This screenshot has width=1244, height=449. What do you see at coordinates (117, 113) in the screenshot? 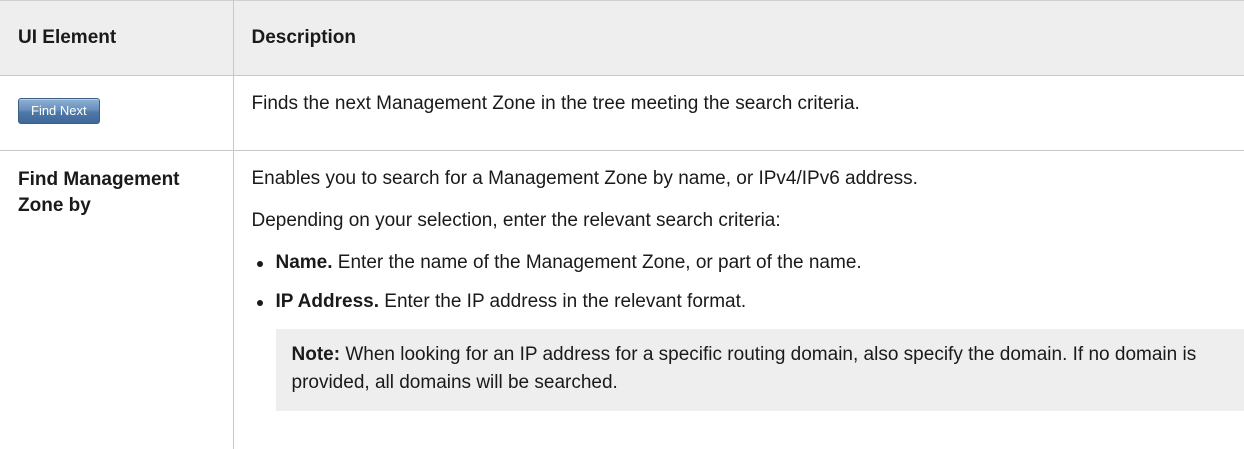
I see `ui-element-cell: Find Next` at bounding box center [117, 113].